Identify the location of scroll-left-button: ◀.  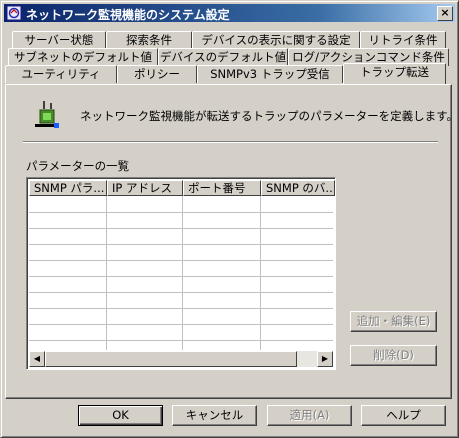
(37, 359).